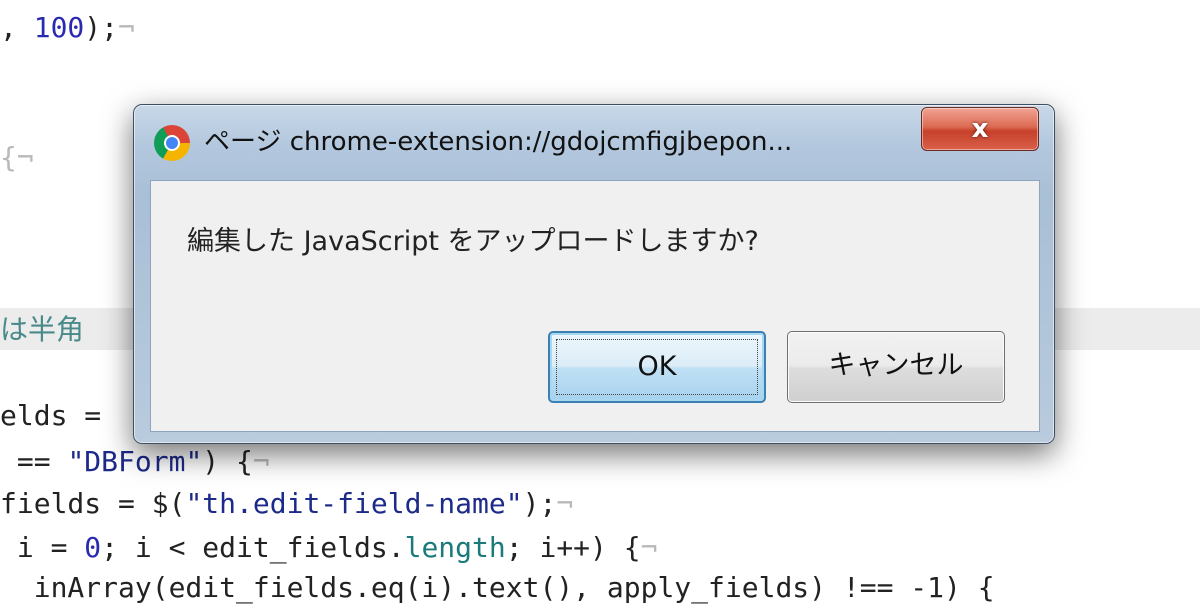 The image size is (1200, 610). Describe the element at coordinates (354, 503) in the screenshot. I see `code-token: "th.edit-field-name"` at that location.